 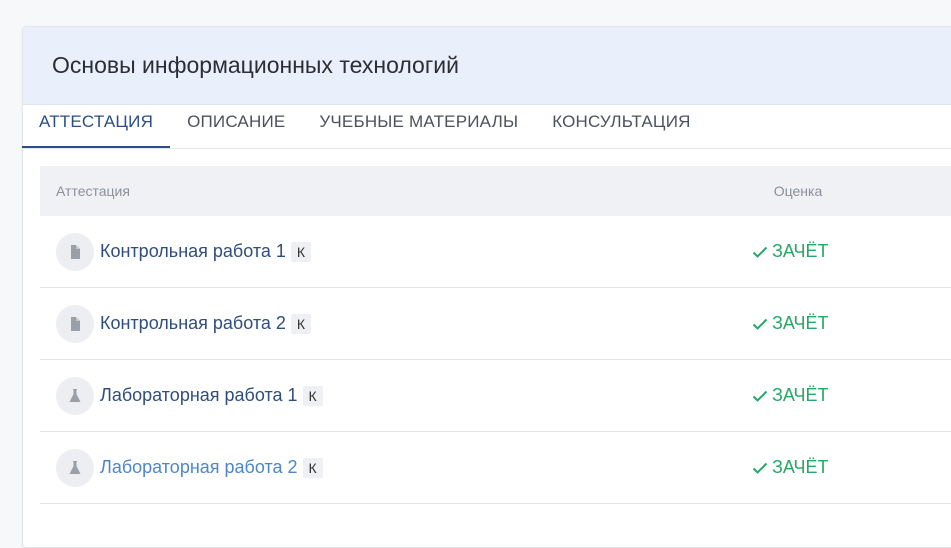 What do you see at coordinates (495, 191) in the screenshot?
I see `table-header: Аттестация Оценка` at bounding box center [495, 191].